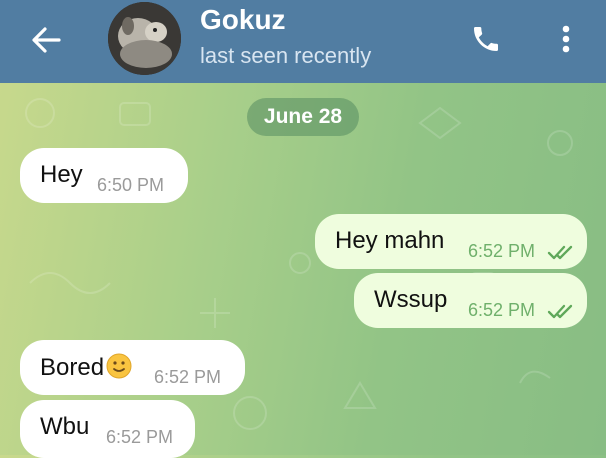 This screenshot has height=458, width=606. I want to click on message-text: Bored, so click(72, 367).